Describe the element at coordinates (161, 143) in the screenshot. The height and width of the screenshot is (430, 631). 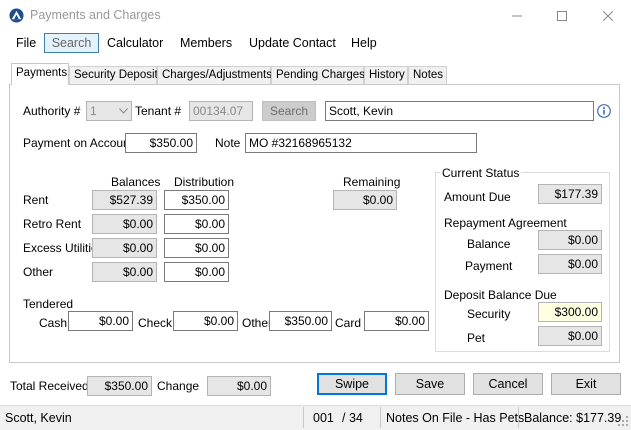
I see `payment-on-account-field: $350.00` at that location.